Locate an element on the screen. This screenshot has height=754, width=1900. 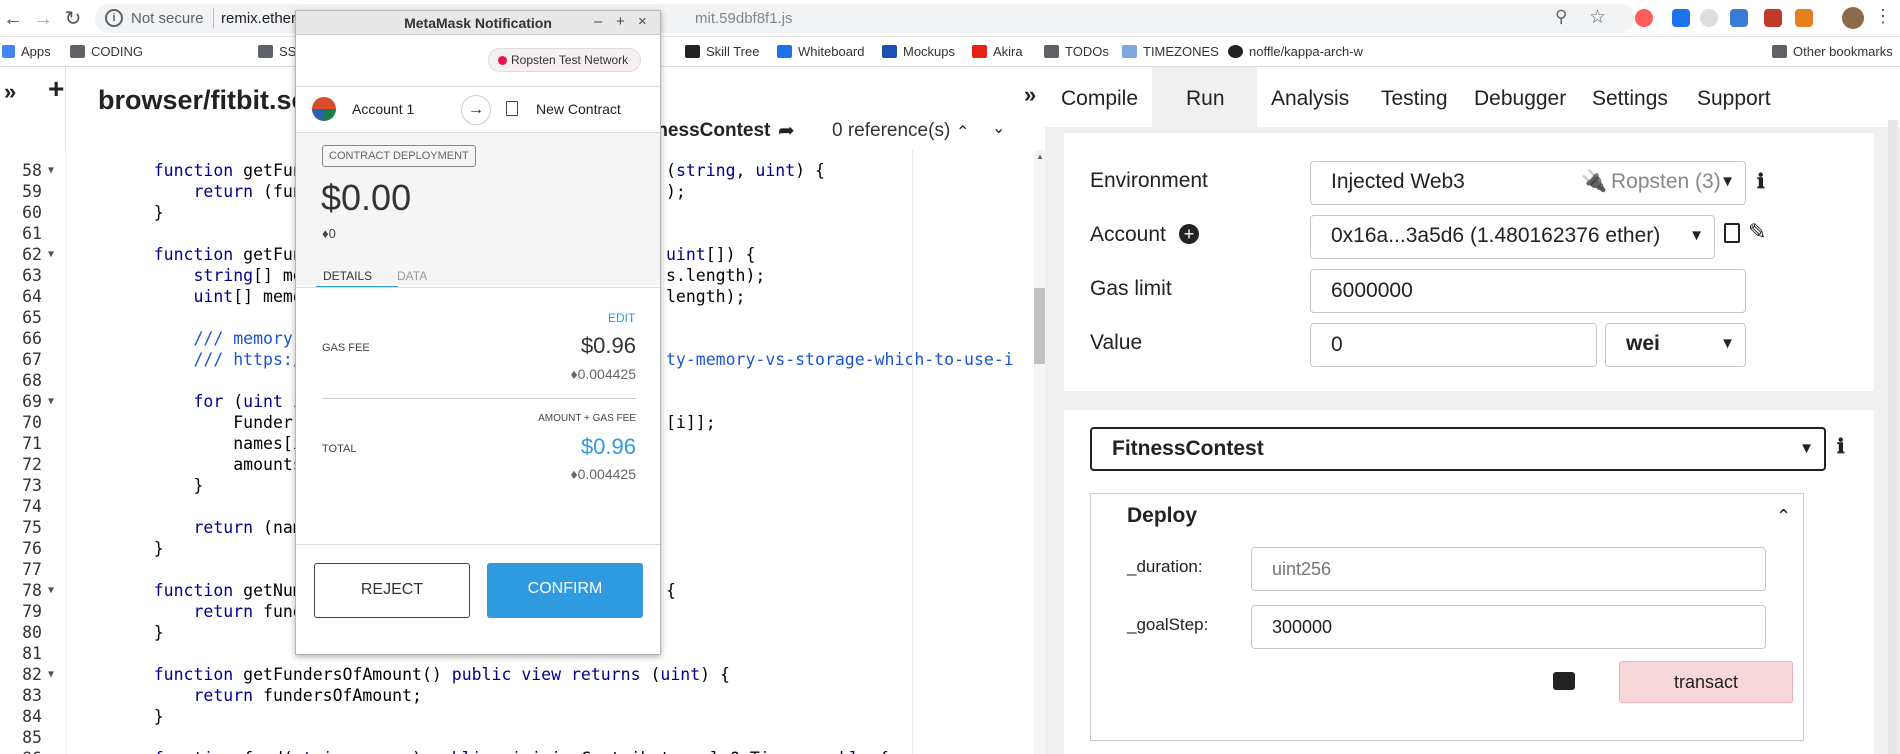
line-number: 83 is located at coordinates (32, 695).